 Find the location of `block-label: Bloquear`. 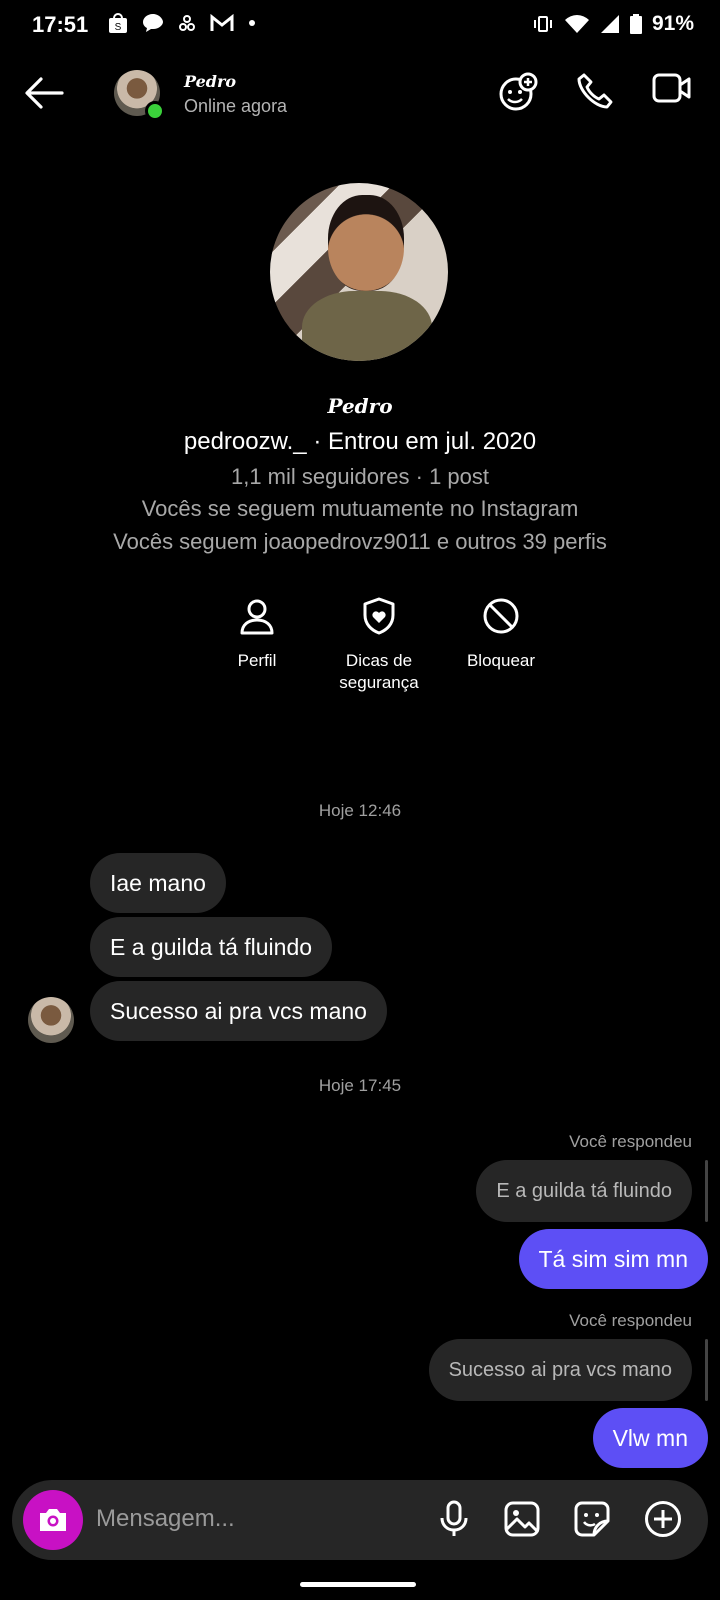

block-label: Bloquear is located at coordinates (501, 660).